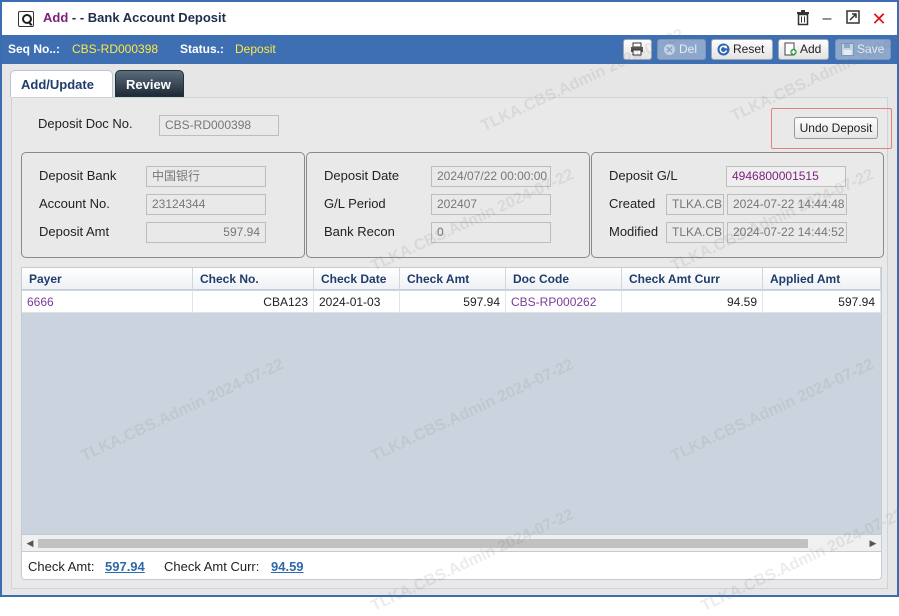  Describe the element at coordinates (206, 176) in the screenshot. I see `deposit-bank-field: 中国银行` at that location.